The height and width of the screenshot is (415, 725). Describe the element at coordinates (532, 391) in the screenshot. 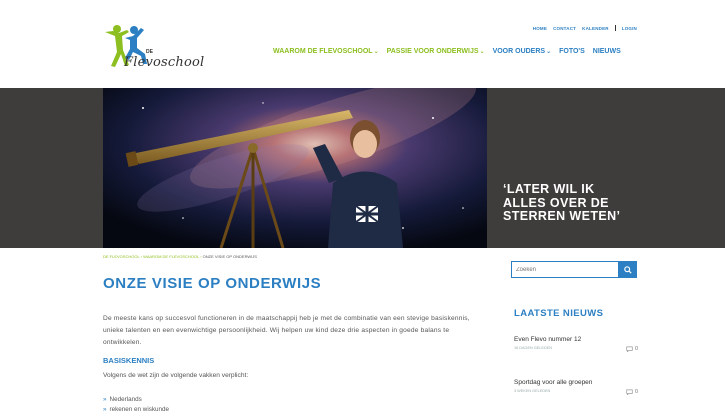

I see `news-date: 3 WEKEN GELEDEN` at that location.